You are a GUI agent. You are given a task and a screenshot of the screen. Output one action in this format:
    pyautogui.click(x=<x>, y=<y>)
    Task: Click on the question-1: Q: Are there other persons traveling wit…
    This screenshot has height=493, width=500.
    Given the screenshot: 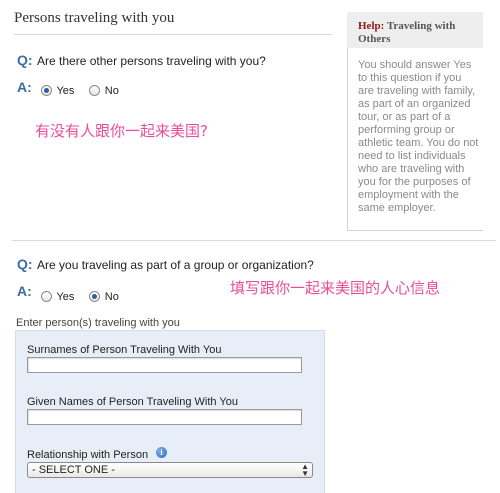 What is the action you would take?
    pyautogui.click(x=141, y=61)
    